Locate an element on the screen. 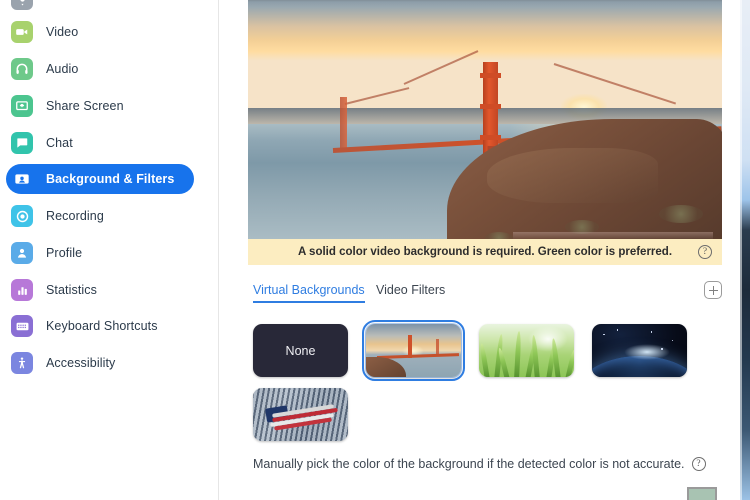  sidebar-item-label: Background & Filters is located at coordinates (110, 179).